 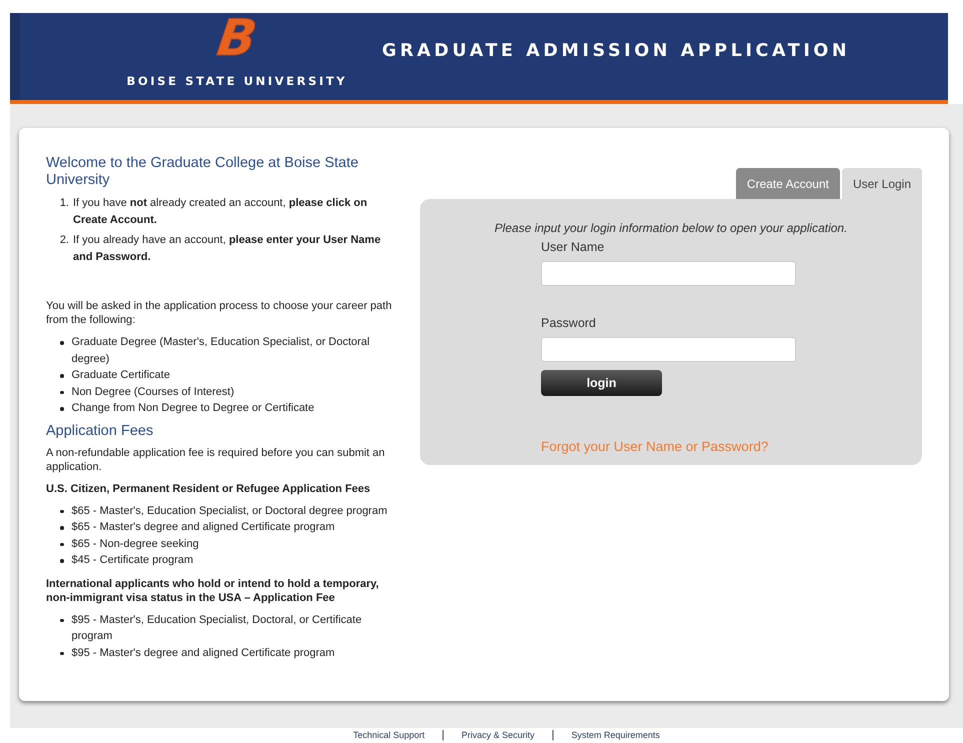 I want to click on instruction-text: If you have not already created an account, please click on Create Account., so click(x=220, y=212).